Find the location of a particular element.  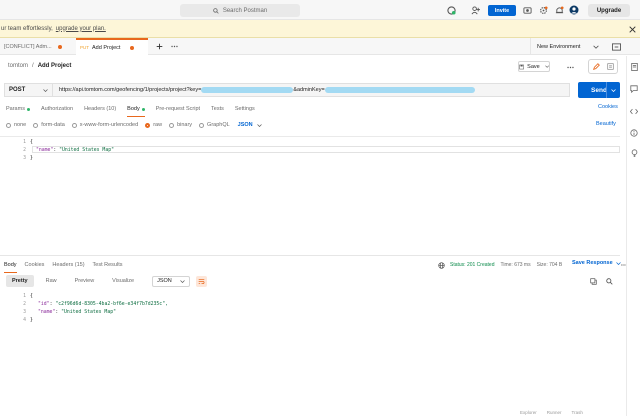

global-search-input: Search Postman is located at coordinates (240, 10).